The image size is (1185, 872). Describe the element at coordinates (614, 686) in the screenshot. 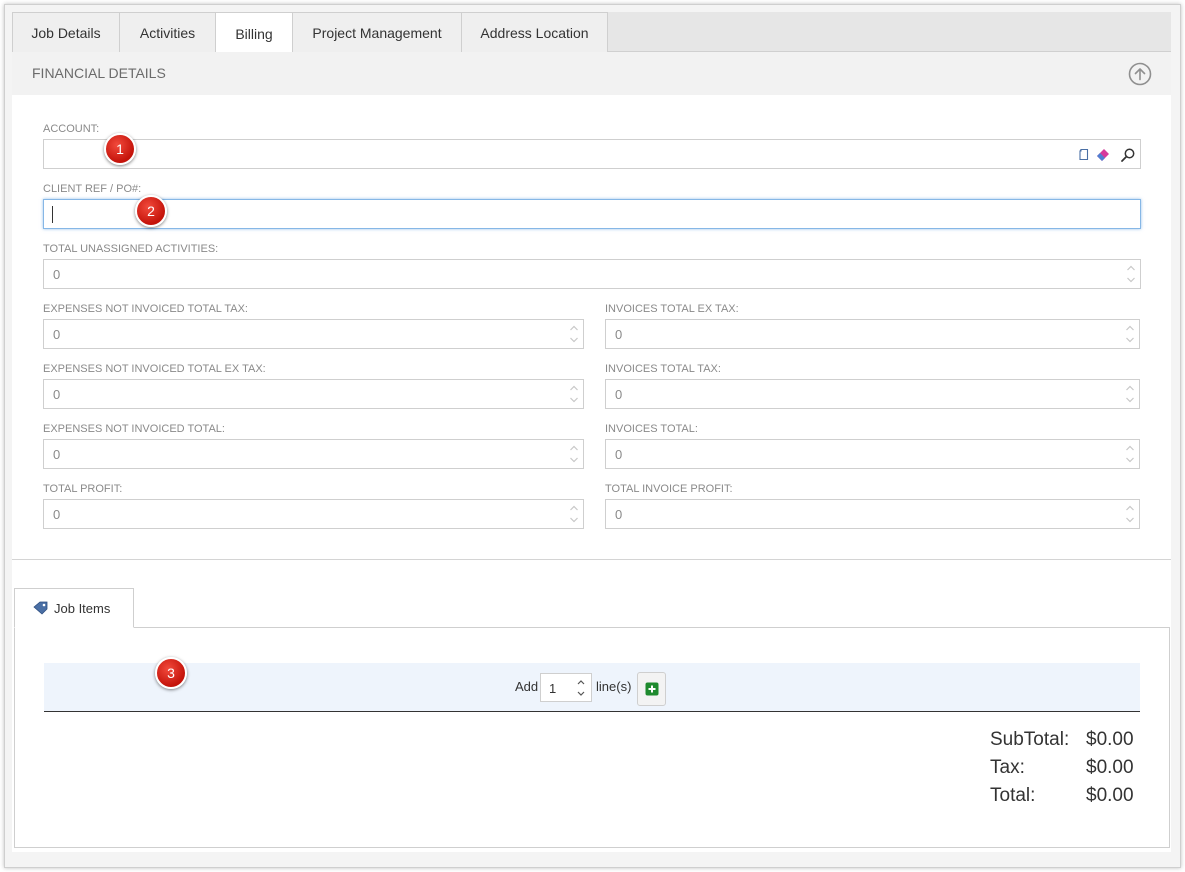

I see `lines-label: line(s)` at that location.